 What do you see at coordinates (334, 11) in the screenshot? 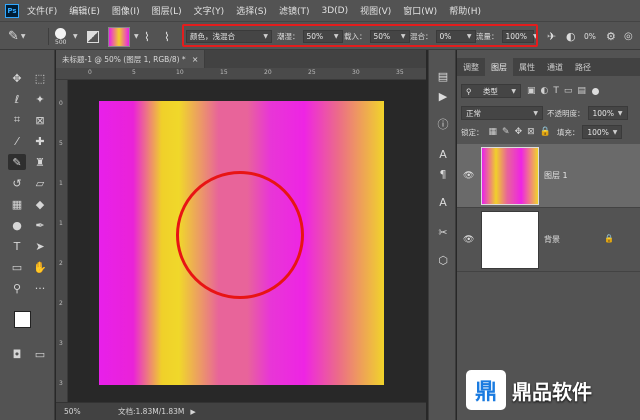
I see `menu-3d: 3D(D)` at bounding box center [334, 11].